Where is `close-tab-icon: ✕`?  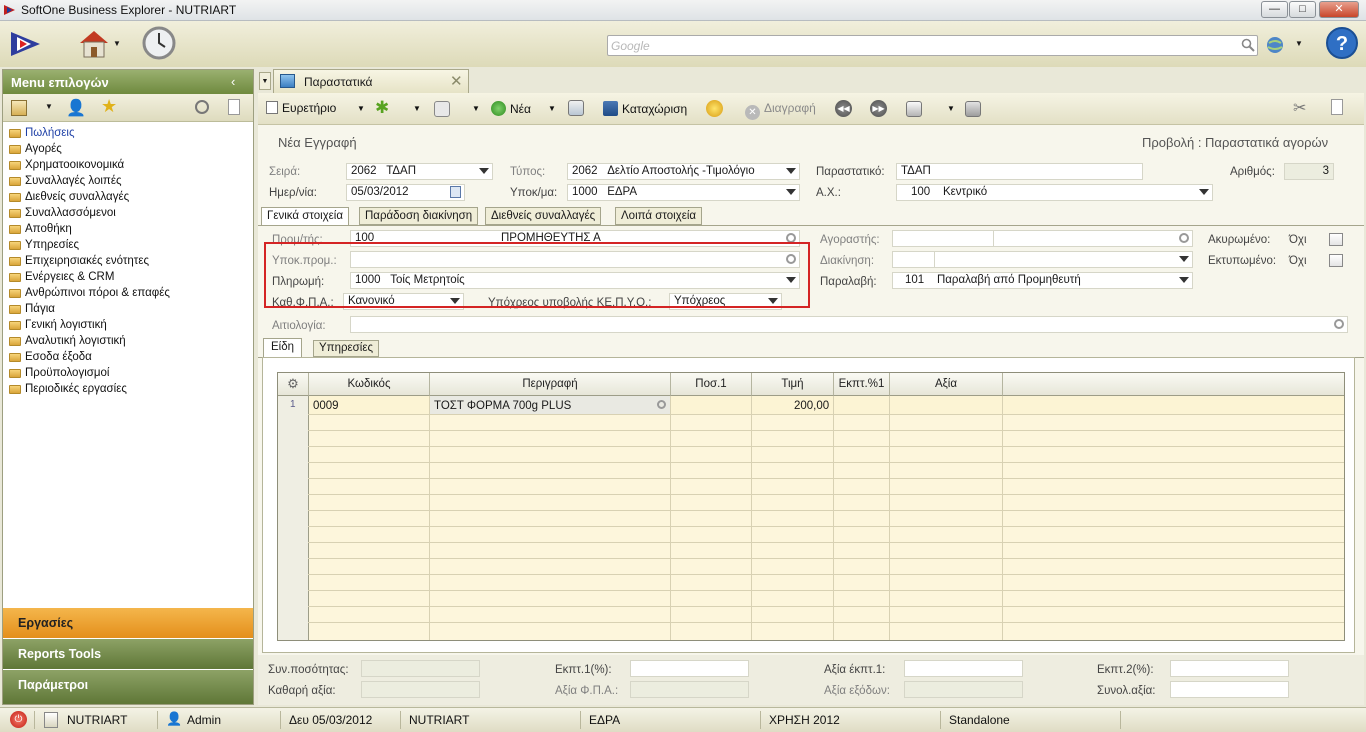
close-tab-icon: ✕ is located at coordinates (456, 81).